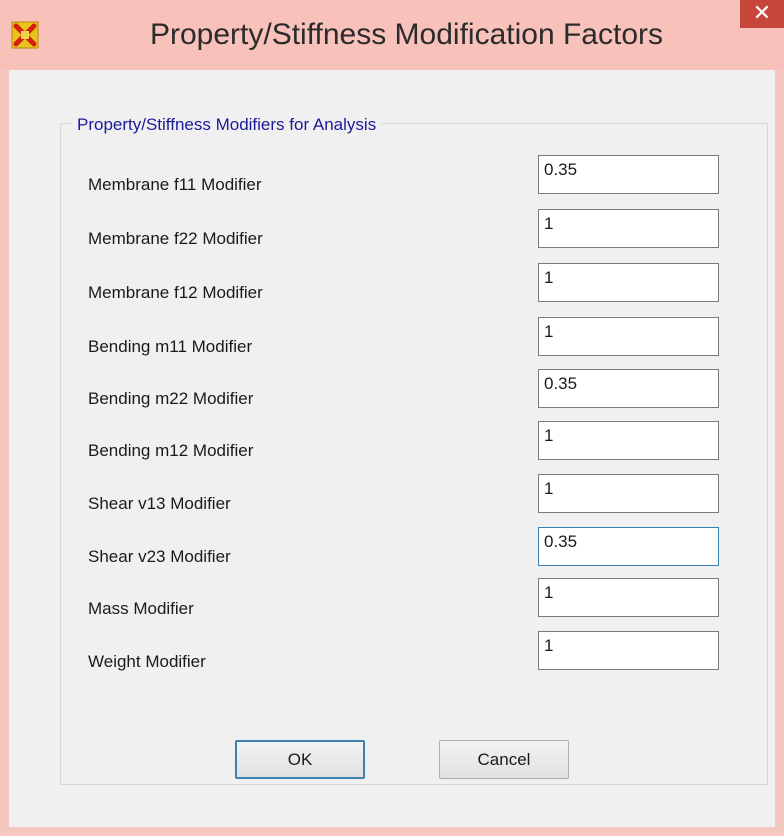 The image size is (784, 836). Describe the element at coordinates (175, 184) in the screenshot. I see `membrane-f11-label: Membrane f11 Modifier` at that location.